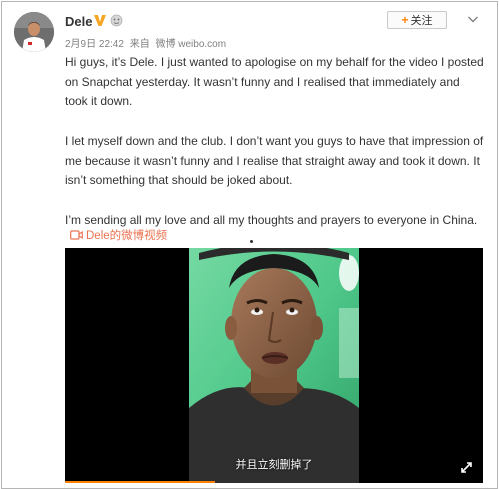 The image size is (499, 489). What do you see at coordinates (466, 467) in the screenshot?
I see `fullscreen-icon` at bounding box center [466, 467].